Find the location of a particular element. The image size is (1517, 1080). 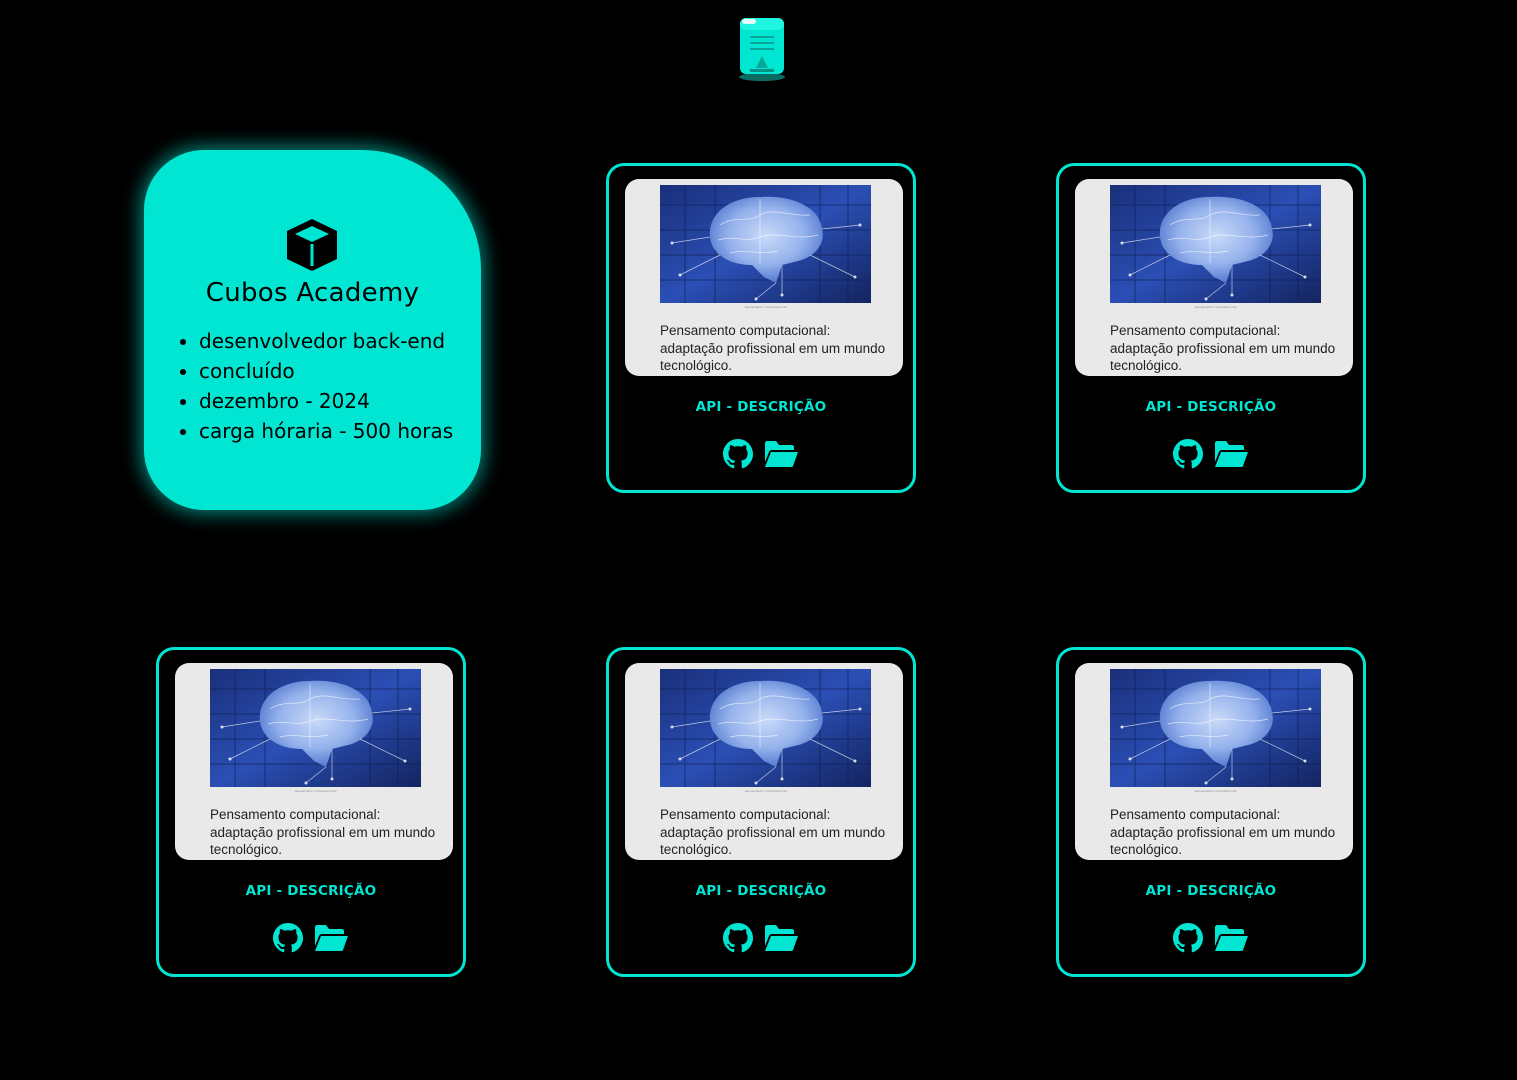

cube-icon is located at coordinates (312, 245).